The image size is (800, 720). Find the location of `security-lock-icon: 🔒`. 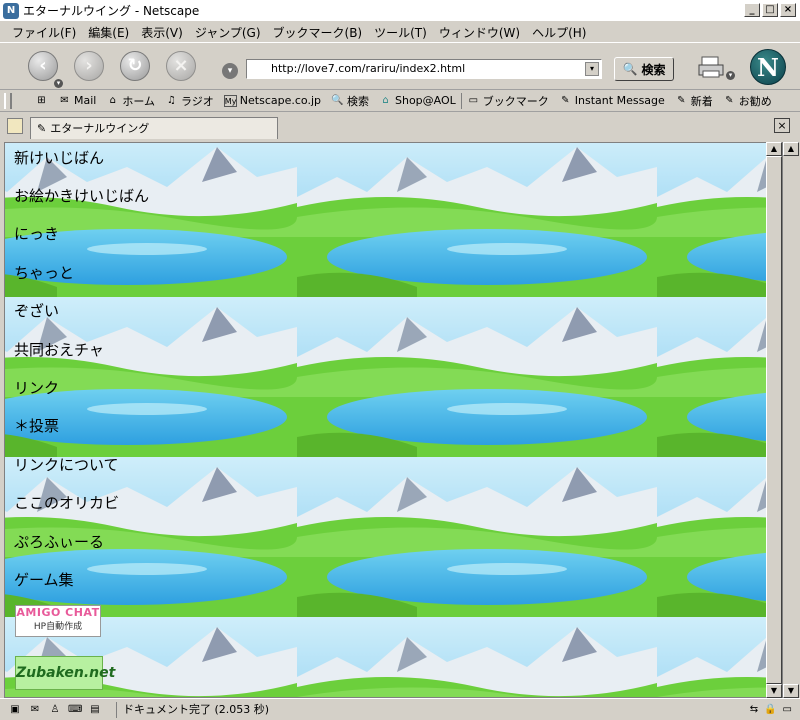

security-lock-icon: 🔒 is located at coordinates (770, 709).